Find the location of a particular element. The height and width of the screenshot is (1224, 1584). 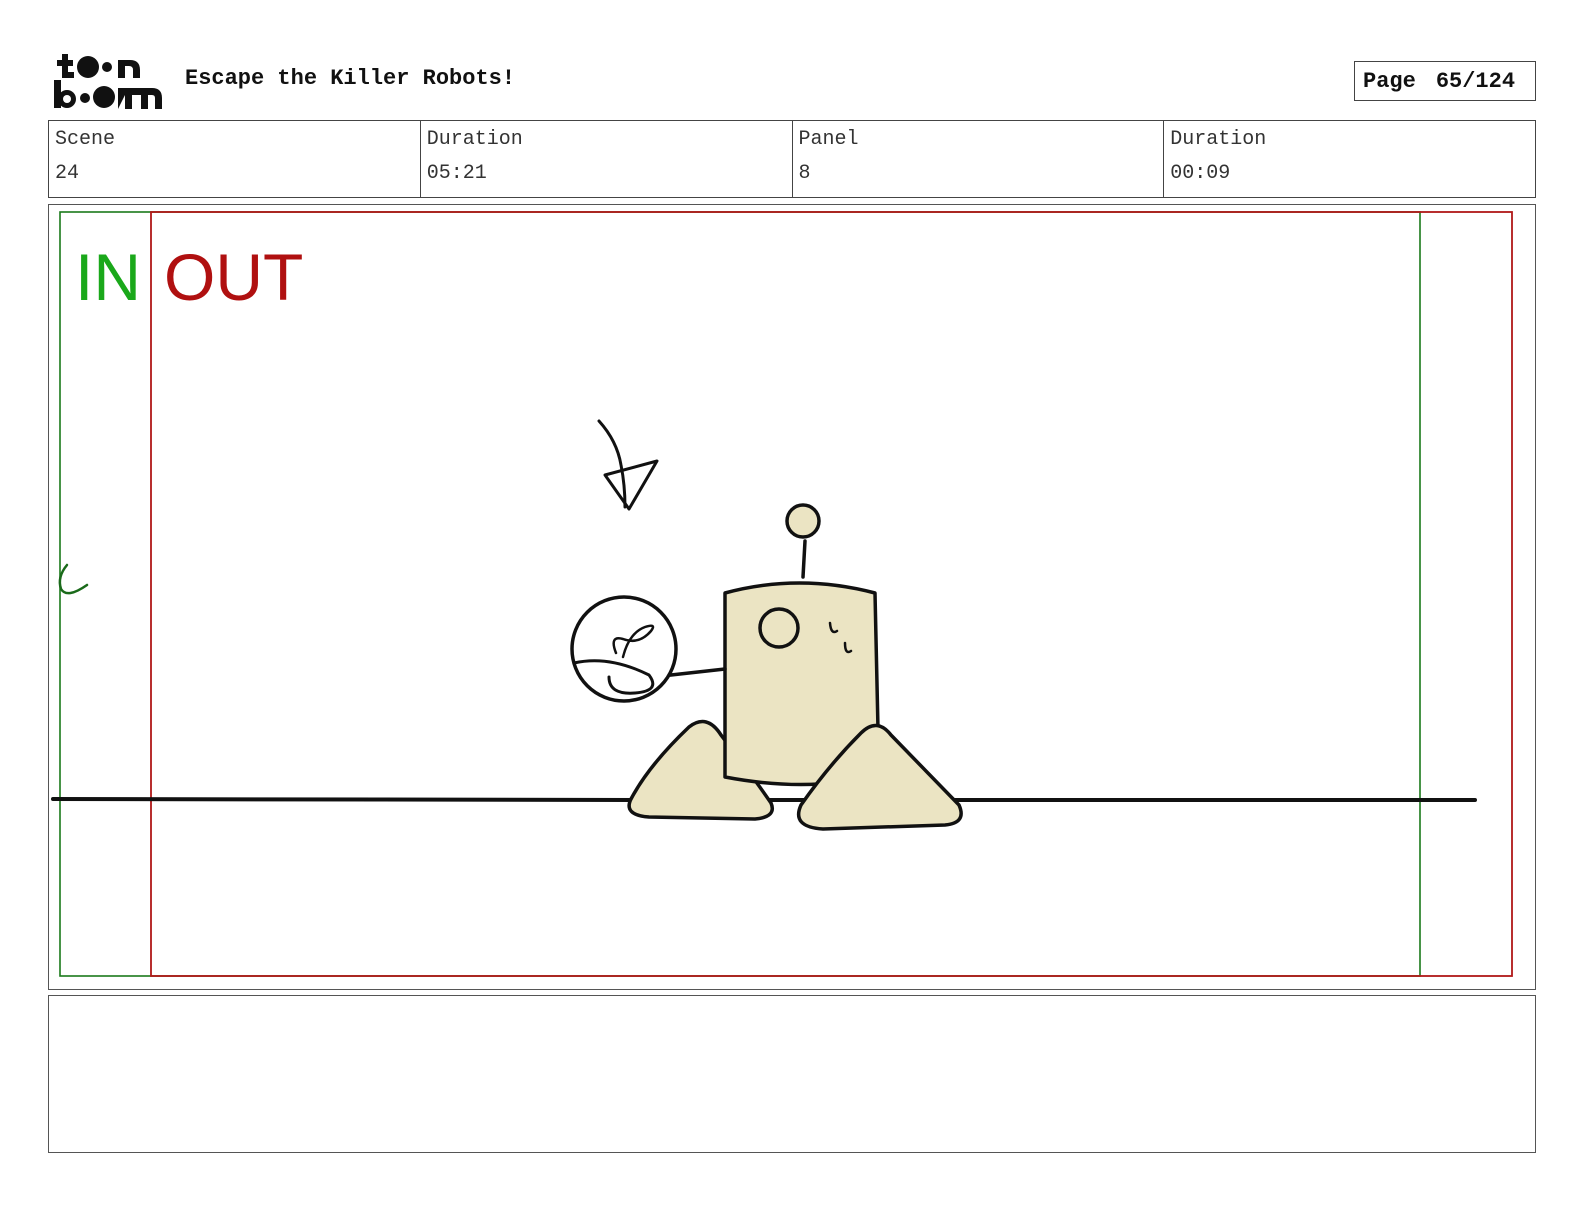

in-label: IN is located at coordinates (108, 277).